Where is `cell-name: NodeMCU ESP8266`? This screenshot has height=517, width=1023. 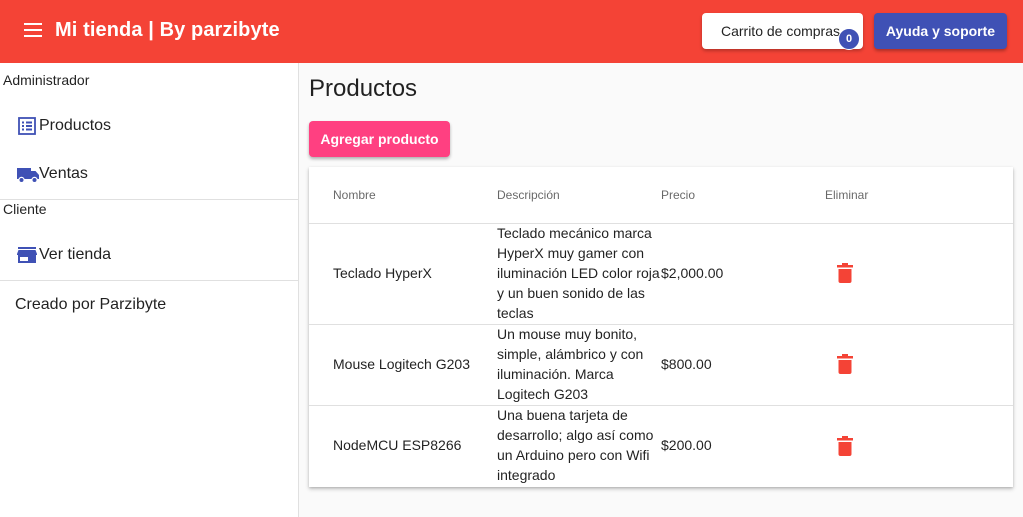
cell-name: NodeMCU ESP8266 is located at coordinates (397, 445).